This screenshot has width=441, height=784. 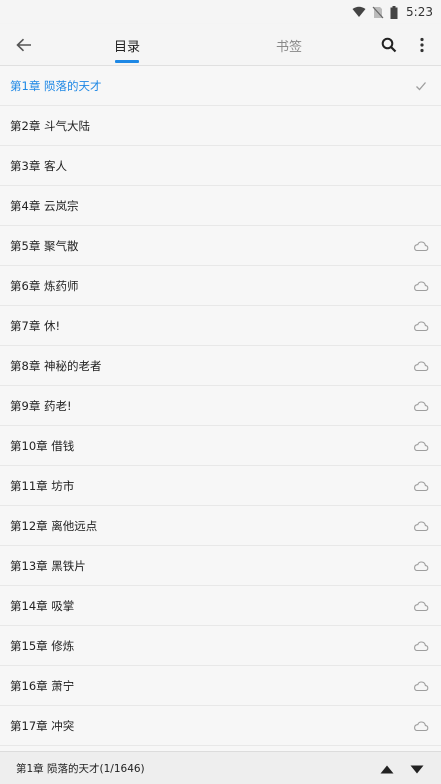 I want to click on battery-icon, so click(x=394, y=12).